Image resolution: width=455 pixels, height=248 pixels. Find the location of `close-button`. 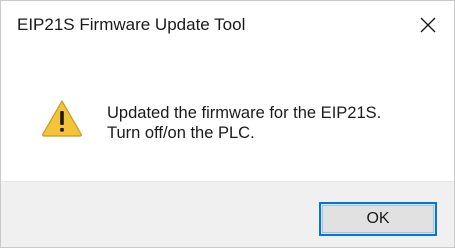

close-button is located at coordinates (428, 25).